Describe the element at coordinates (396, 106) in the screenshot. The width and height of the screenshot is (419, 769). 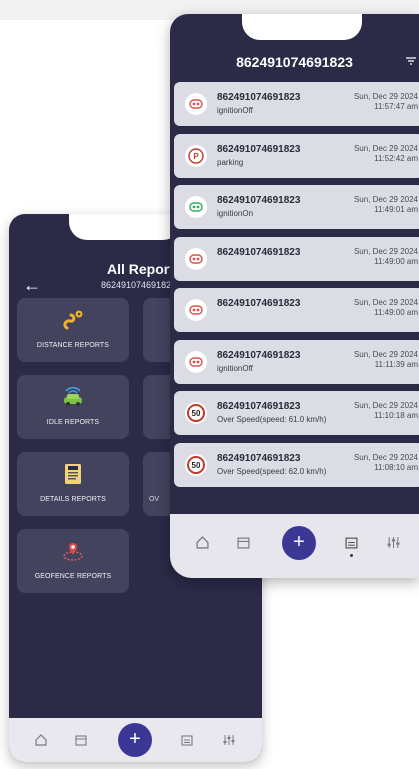
I see `event-time: 11:57:47 am` at that location.